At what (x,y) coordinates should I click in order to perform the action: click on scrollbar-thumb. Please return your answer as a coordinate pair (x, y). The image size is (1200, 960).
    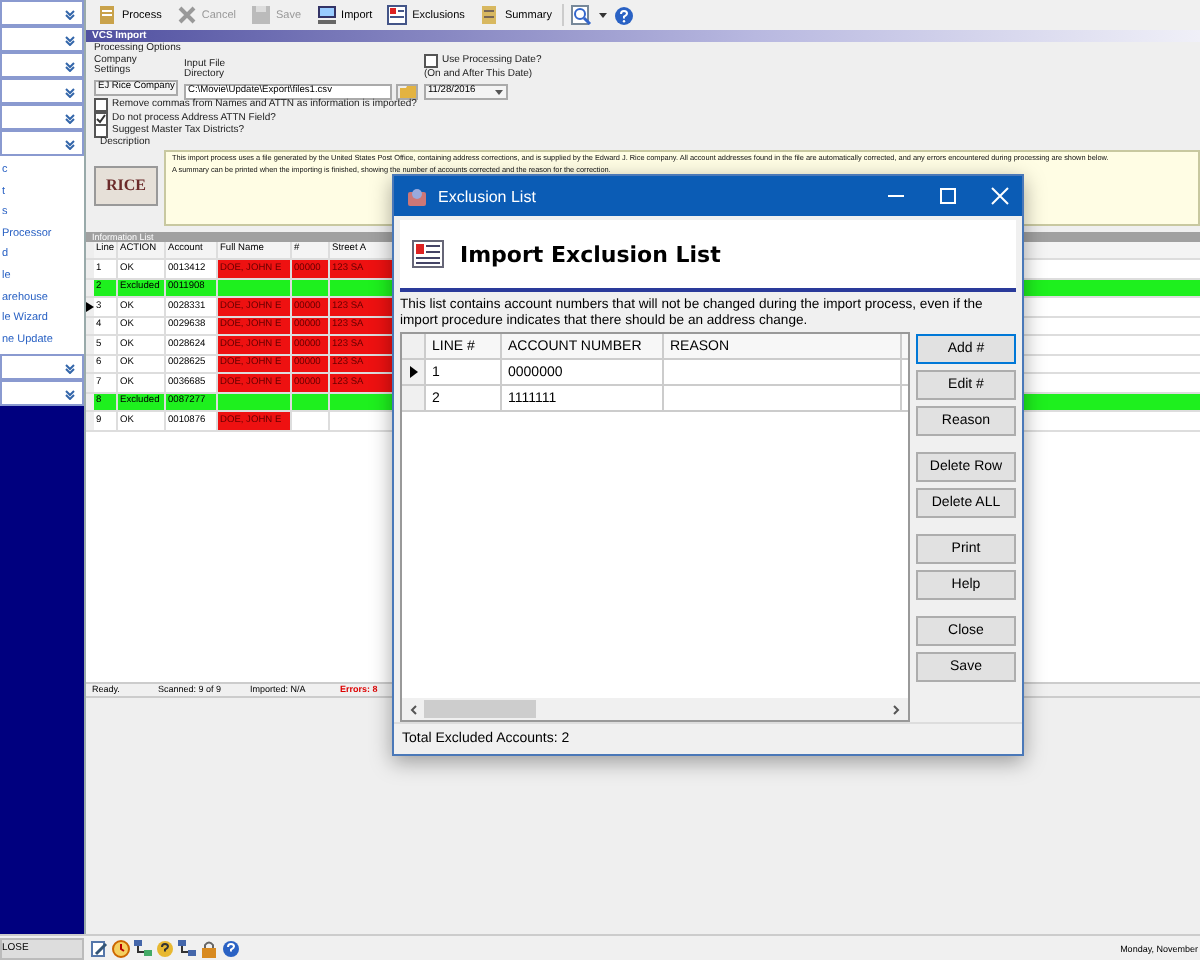
    Looking at the image, I should click on (480, 709).